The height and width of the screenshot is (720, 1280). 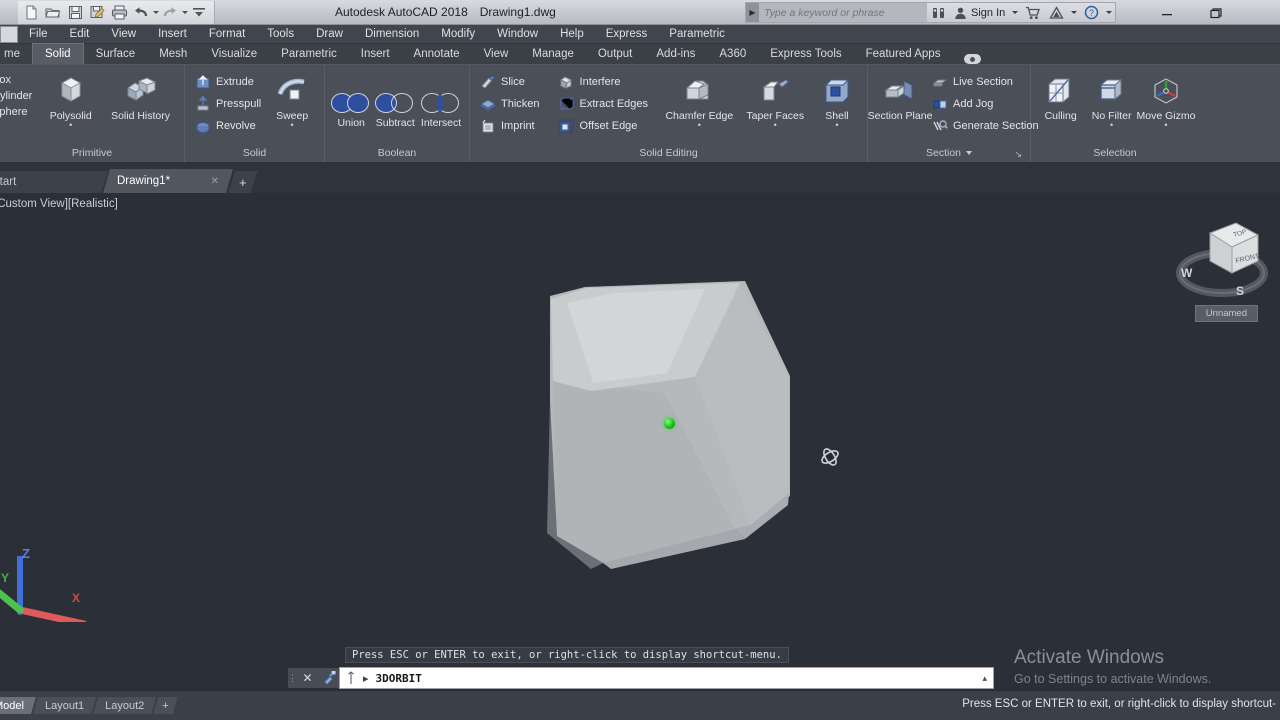 What do you see at coordinates (1018, 154) in the screenshot?
I see `section-panel-dialog-launcher-icon: ↘` at bounding box center [1018, 154].